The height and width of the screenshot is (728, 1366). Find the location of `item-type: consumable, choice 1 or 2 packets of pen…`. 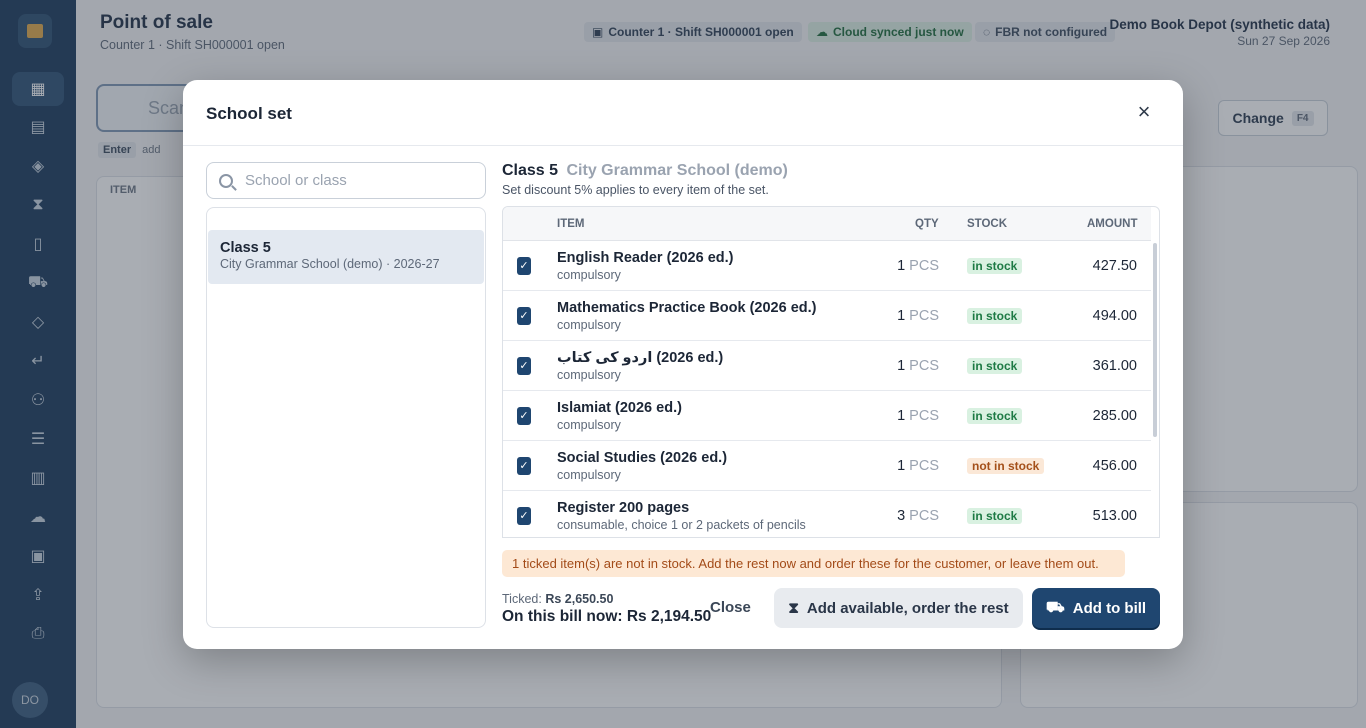

item-type: consumable, choice 1 or 2 packets of pen… is located at coordinates (681, 525).